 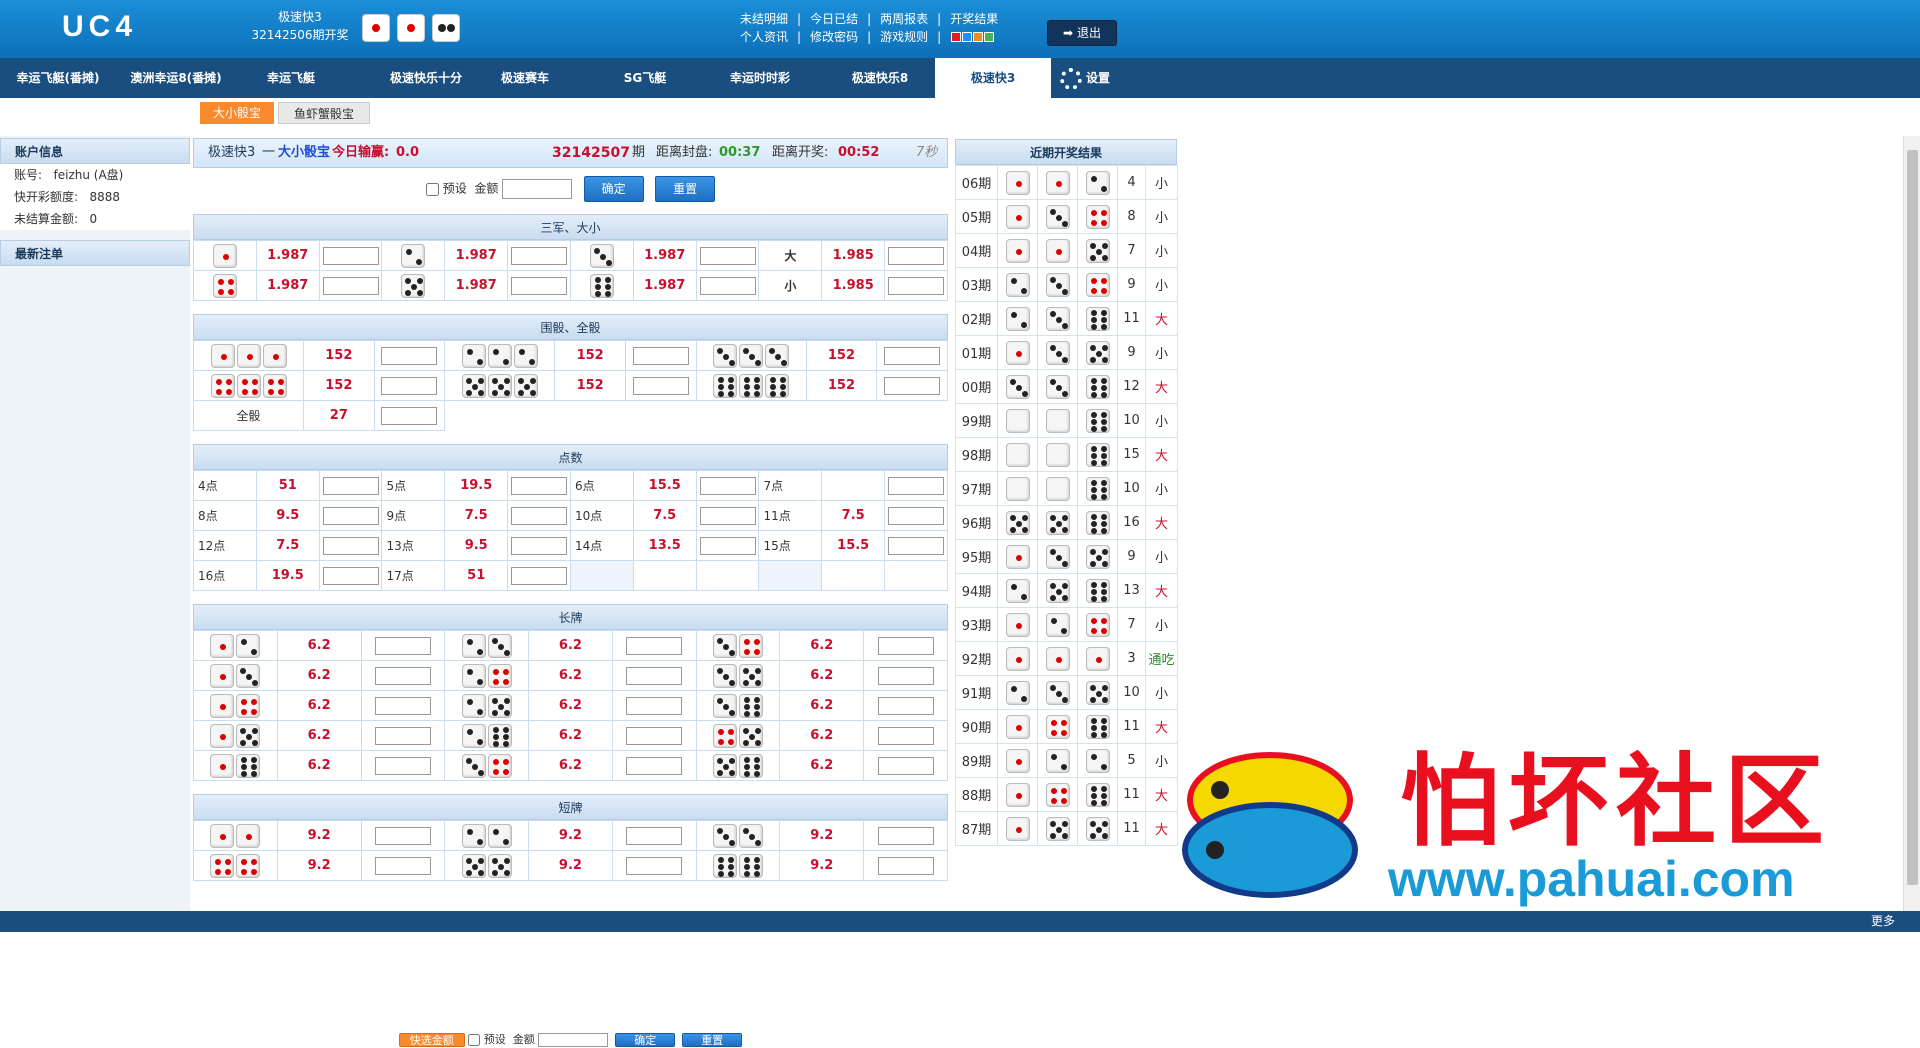 What do you see at coordinates (685, 189) in the screenshot?
I see `reset-button: 重置` at bounding box center [685, 189].